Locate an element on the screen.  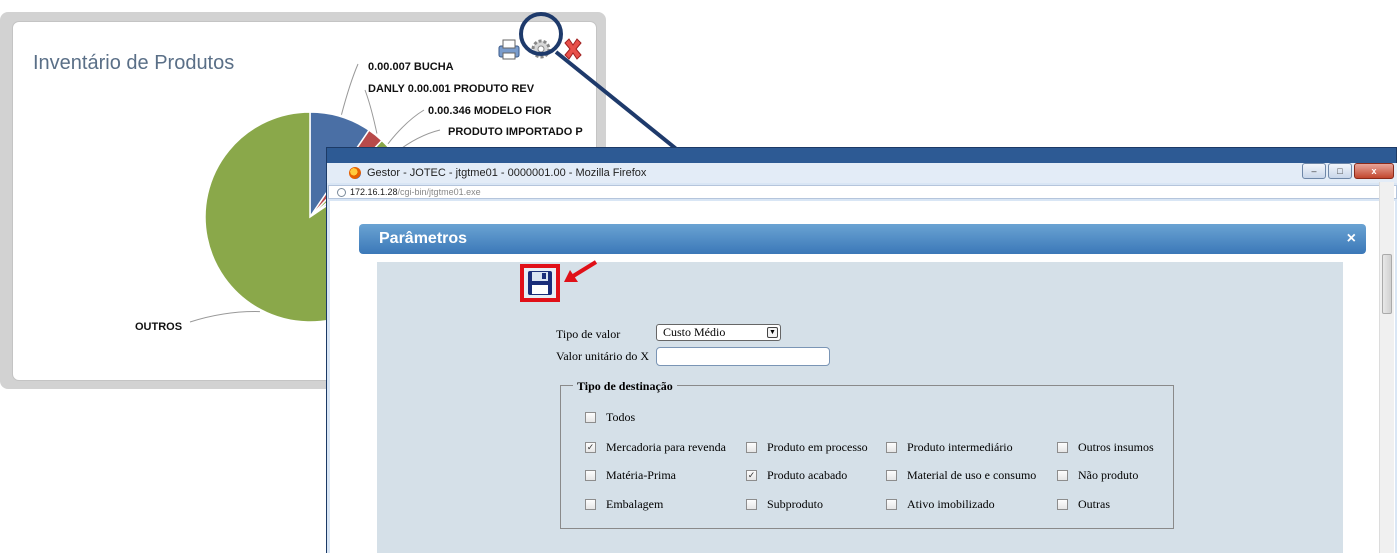
valor-unitario-label: Valor unitário do X is located at coordinates (602, 356).